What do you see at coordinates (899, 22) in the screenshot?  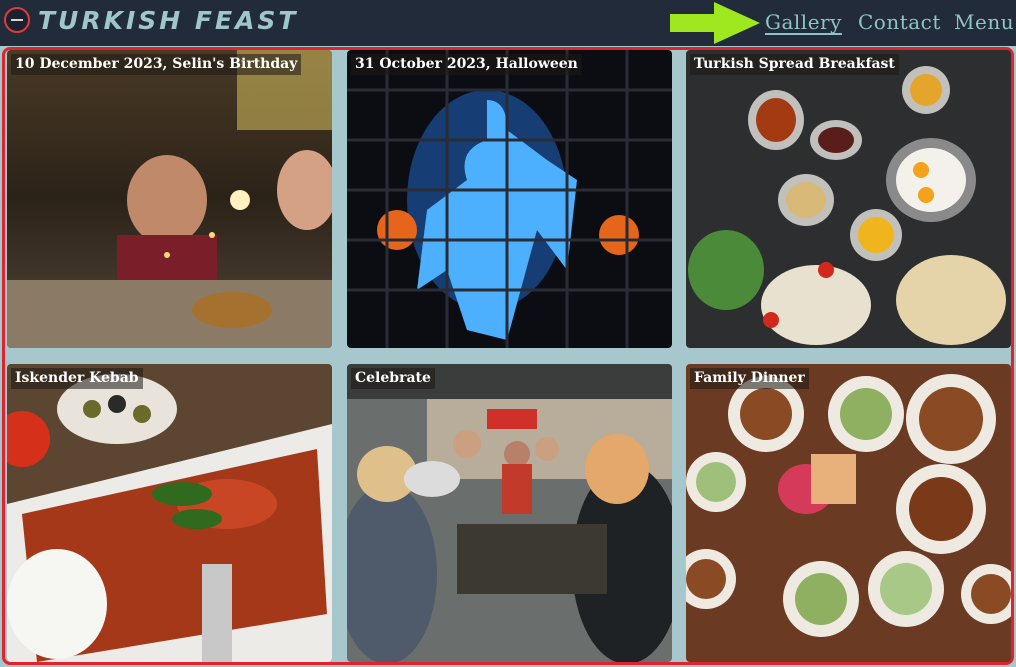 I see `nav-contact-link: Contact` at bounding box center [899, 22].